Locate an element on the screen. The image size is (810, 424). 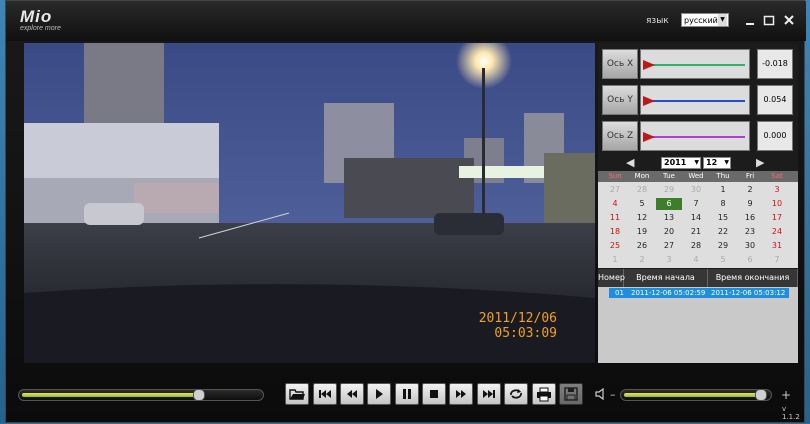
calendar-day: 25 is located at coordinates (615, 246).